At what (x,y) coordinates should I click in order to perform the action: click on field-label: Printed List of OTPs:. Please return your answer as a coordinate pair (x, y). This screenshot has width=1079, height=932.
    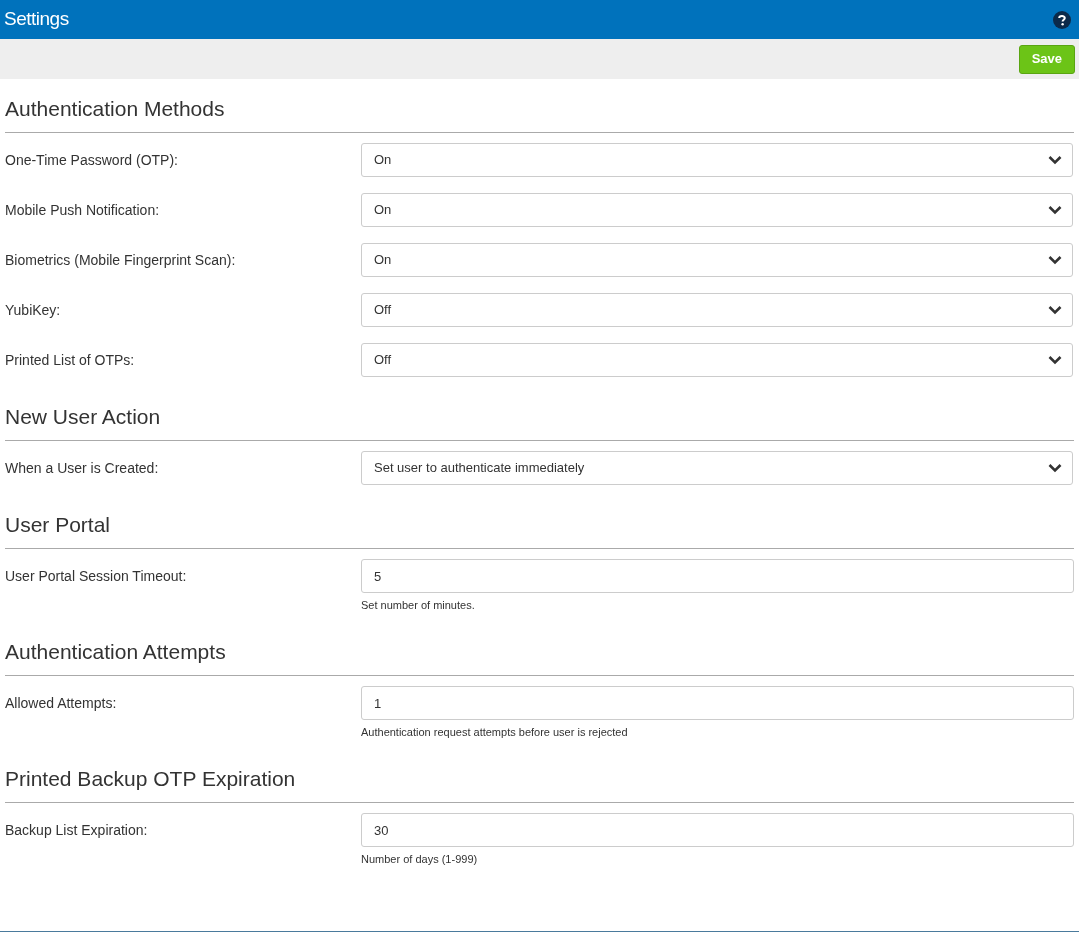
    Looking at the image, I should click on (70, 360).